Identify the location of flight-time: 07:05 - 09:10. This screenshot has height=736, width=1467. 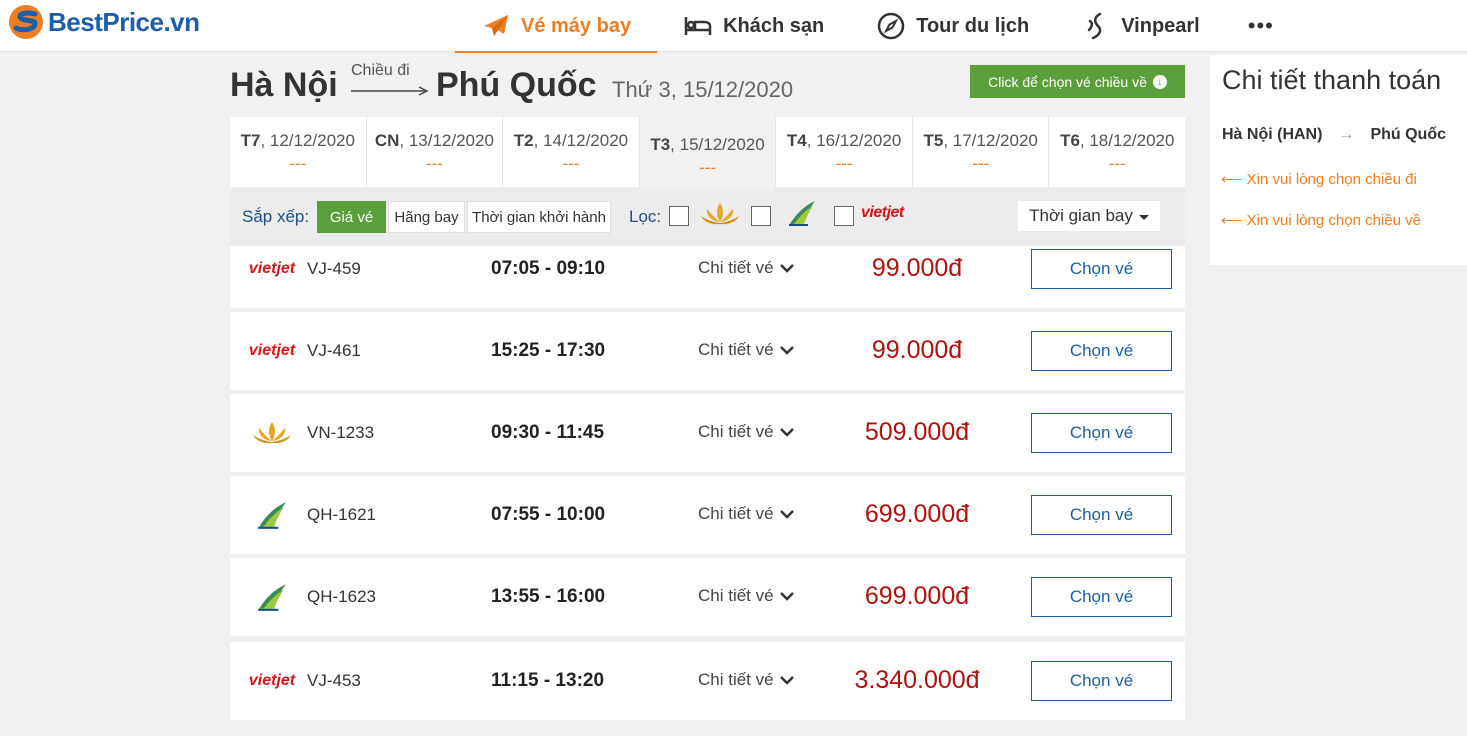
(548, 268).